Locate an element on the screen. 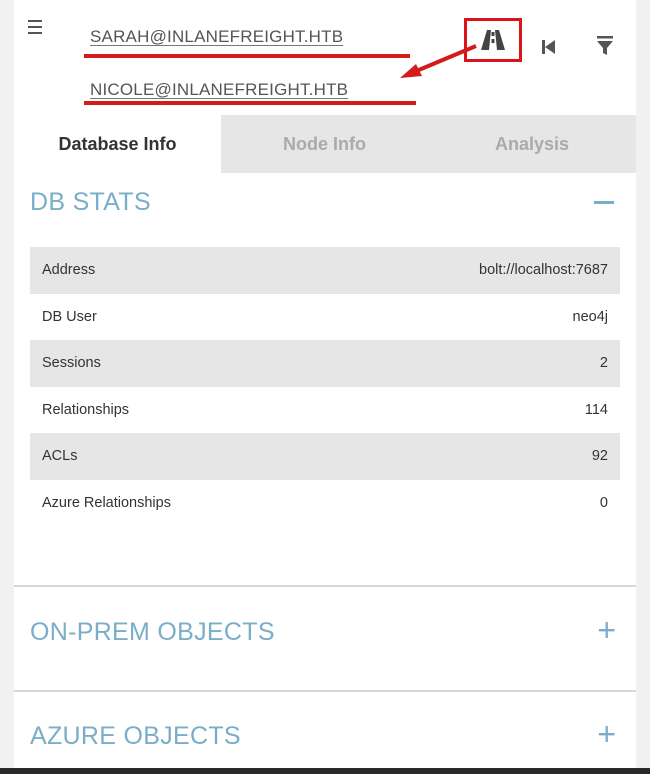 The height and width of the screenshot is (774, 650). start-node-input: SARAH@INLANEFREIGHT.HTB is located at coordinates (216, 37).